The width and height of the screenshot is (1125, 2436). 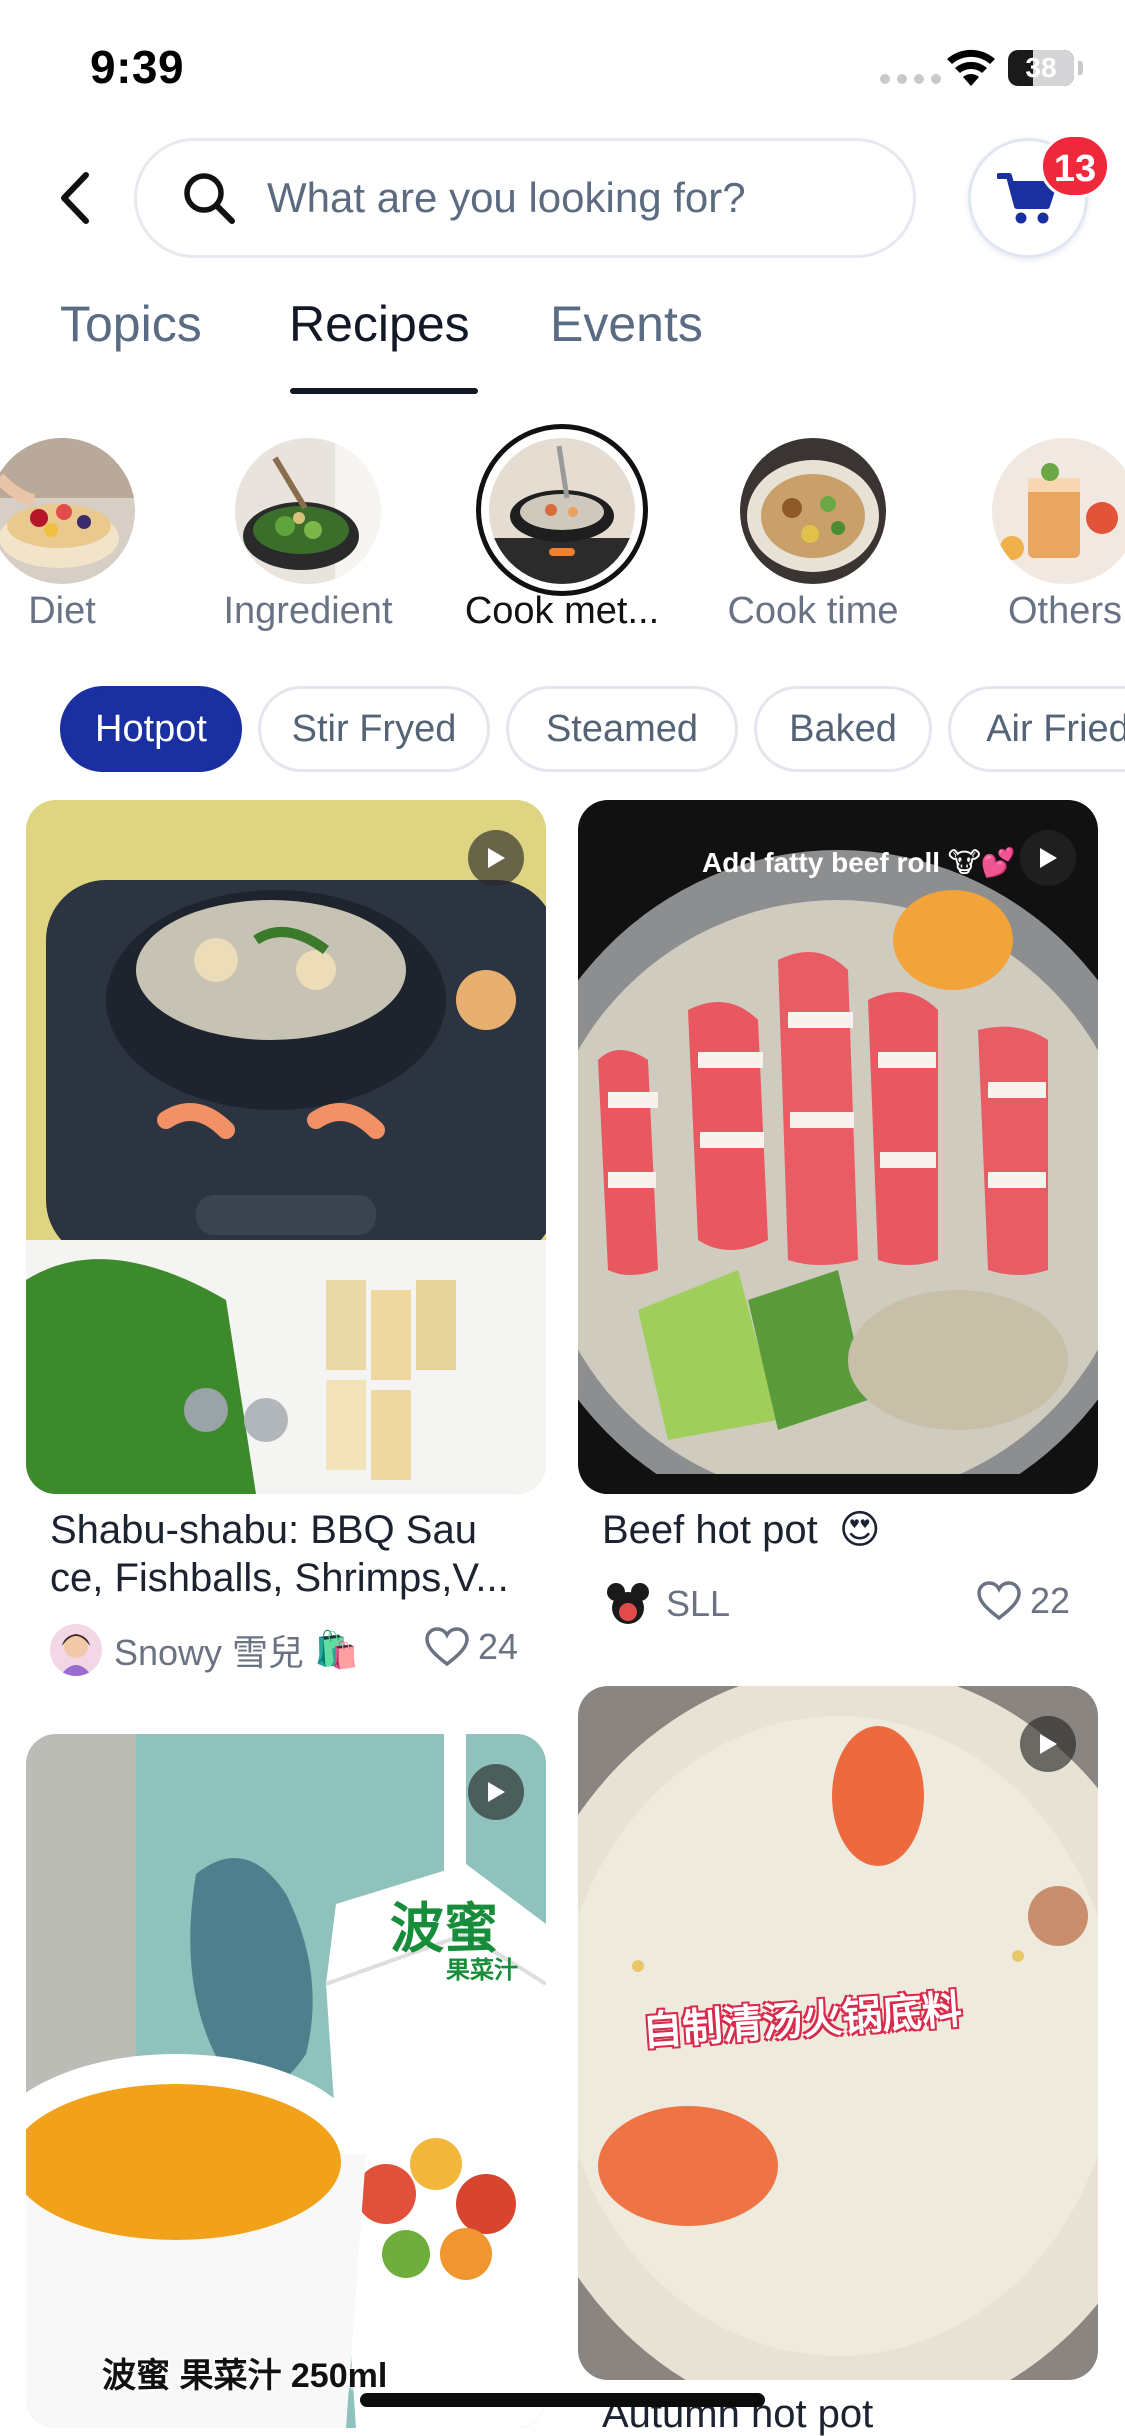 What do you see at coordinates (1075, 166) in the screenshot?
I see `cart-badge: 13` at bounding box center [1075, 166].